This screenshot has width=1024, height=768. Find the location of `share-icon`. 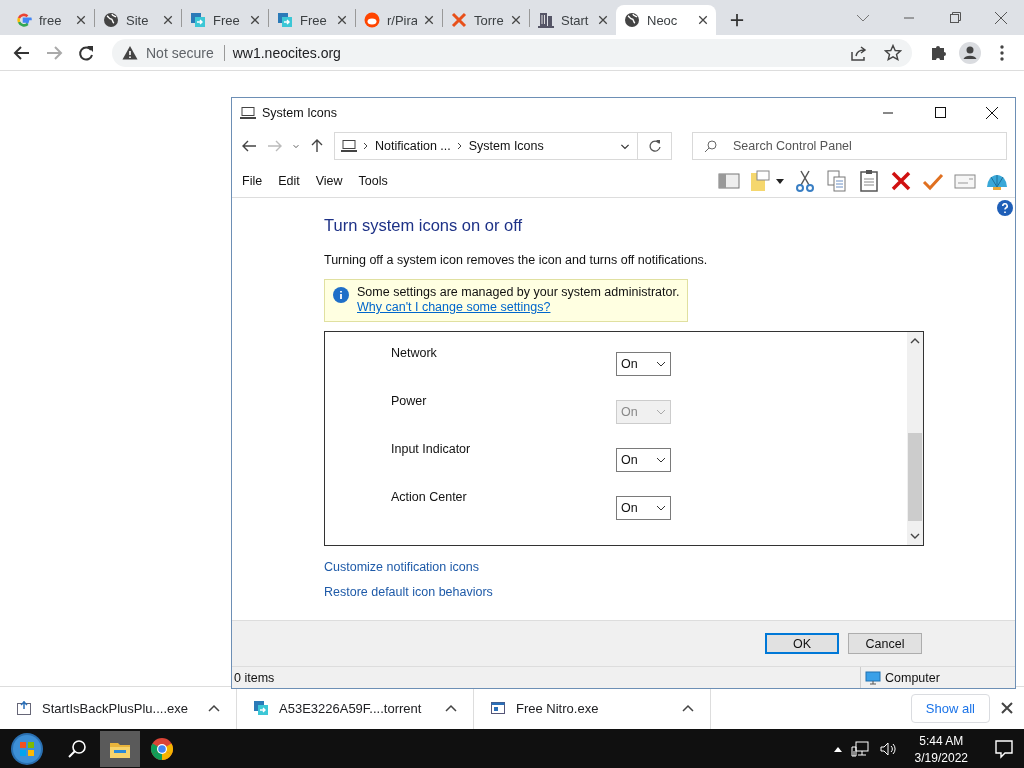

share-icon is located at coordinates (859, 52).